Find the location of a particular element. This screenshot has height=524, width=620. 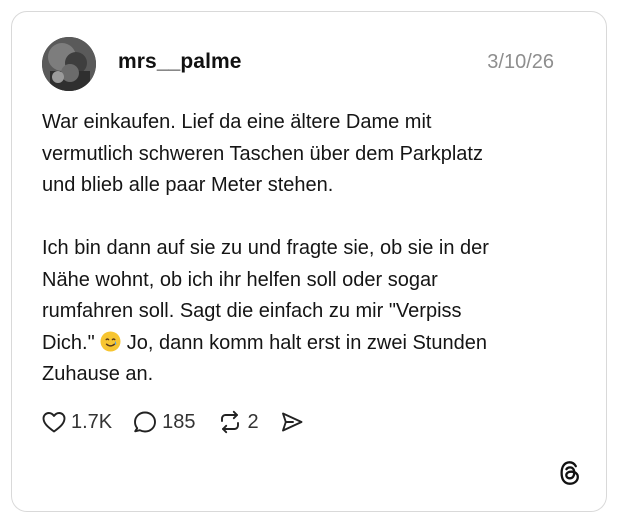

repost-button: 2 is located at coordinates (237, 422).